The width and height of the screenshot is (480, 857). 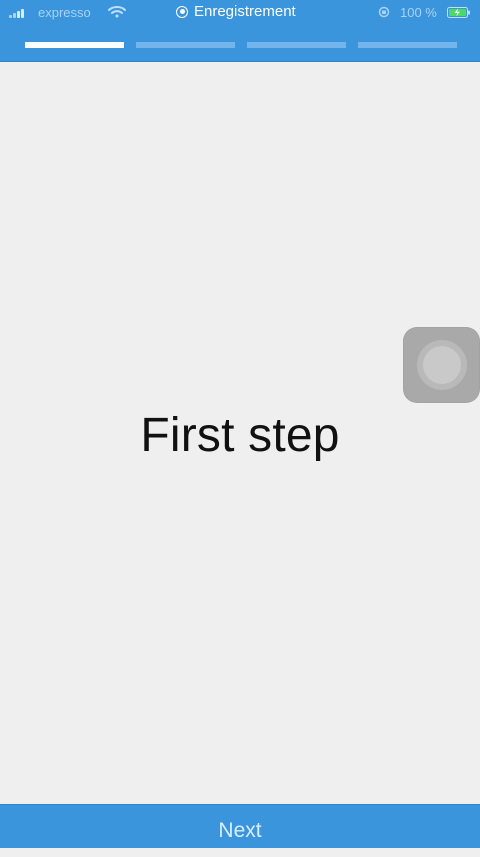 I want to click on step-progress-bar, so click(x=240, y=45).